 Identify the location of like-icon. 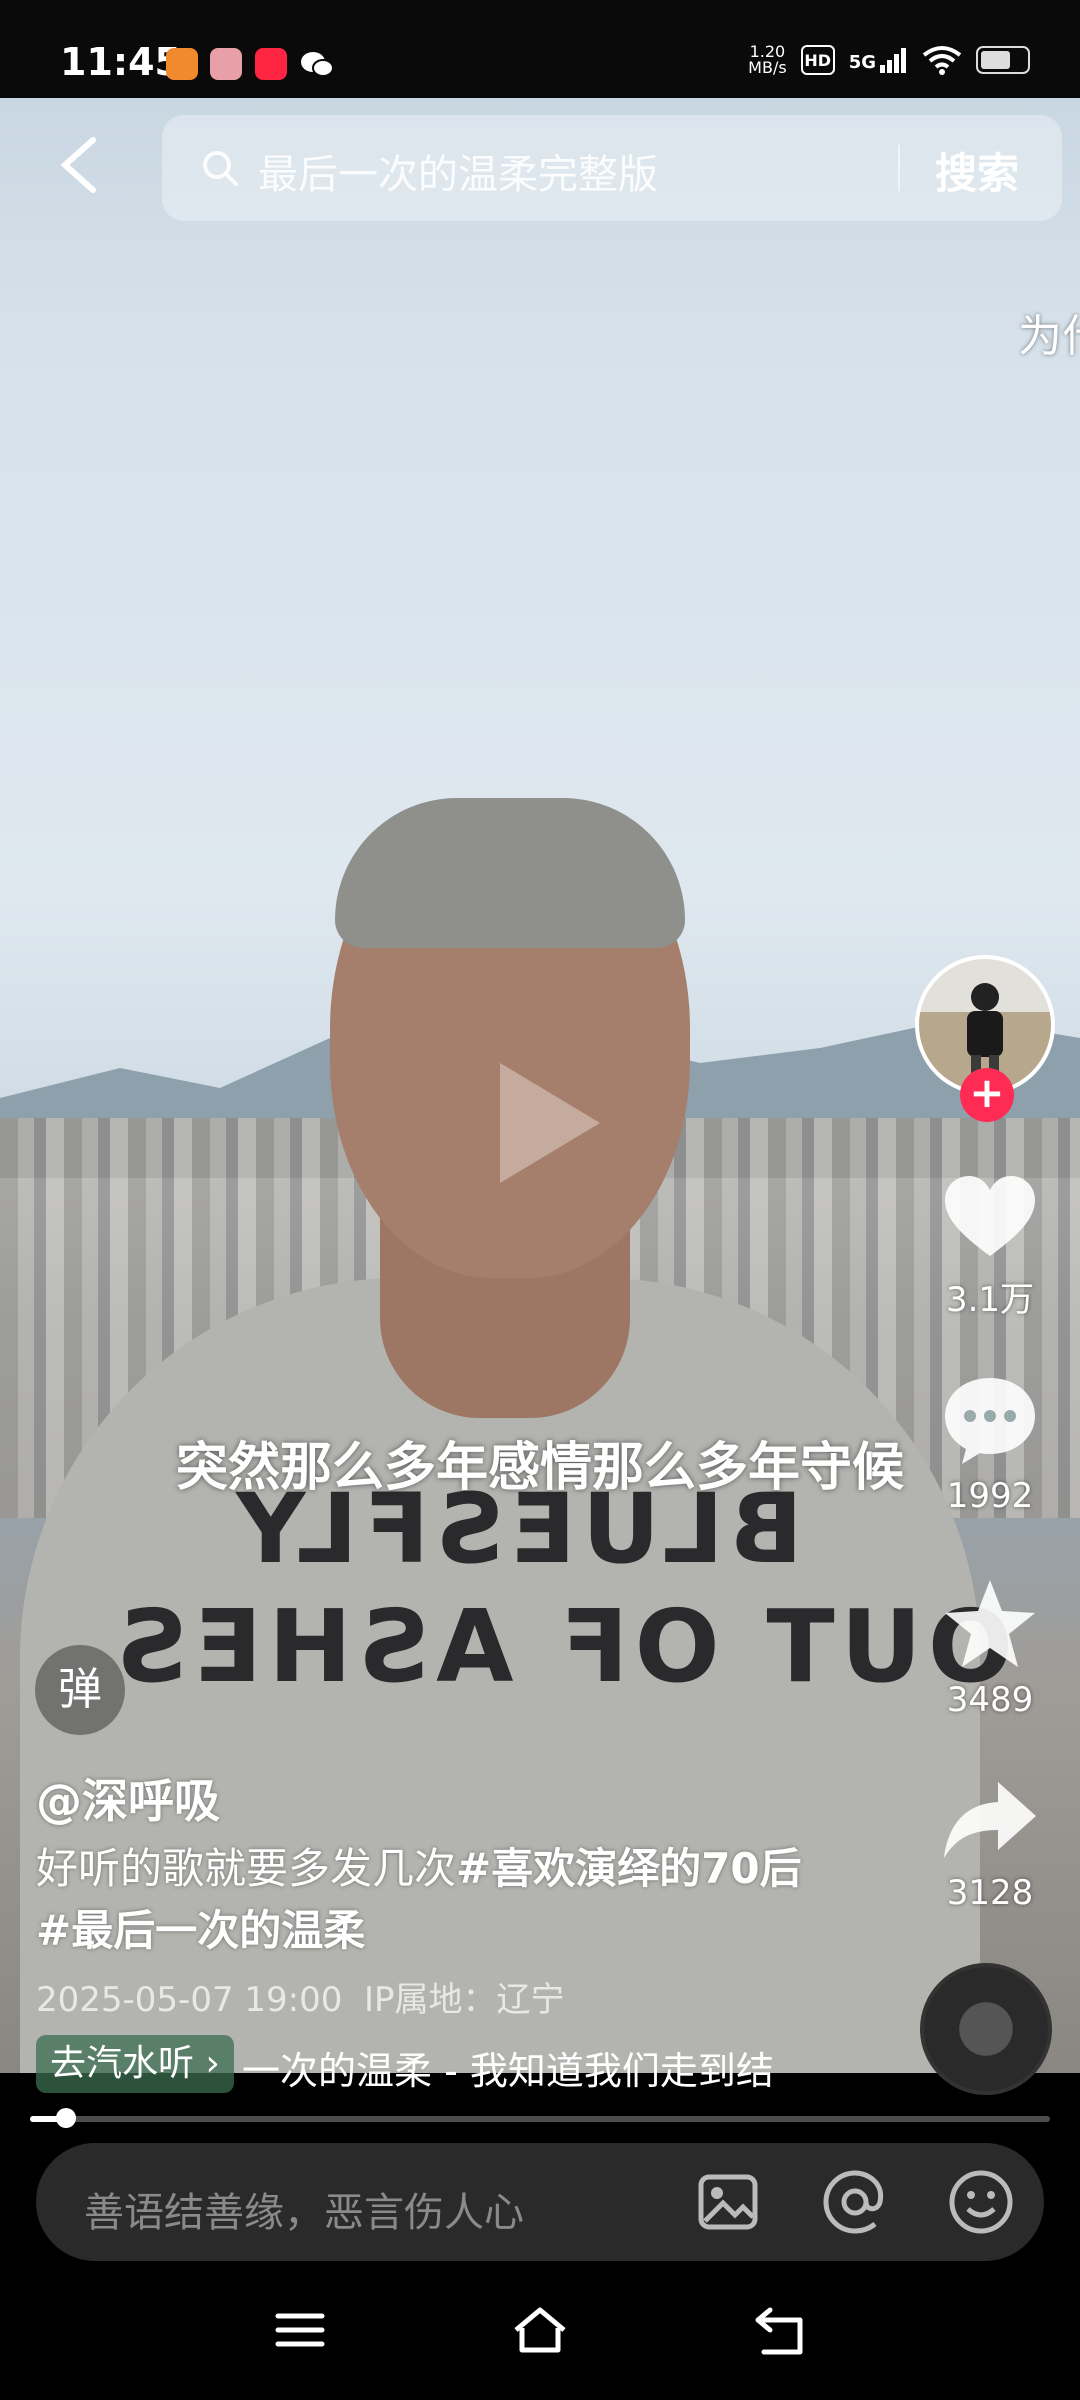
(990, 1218).